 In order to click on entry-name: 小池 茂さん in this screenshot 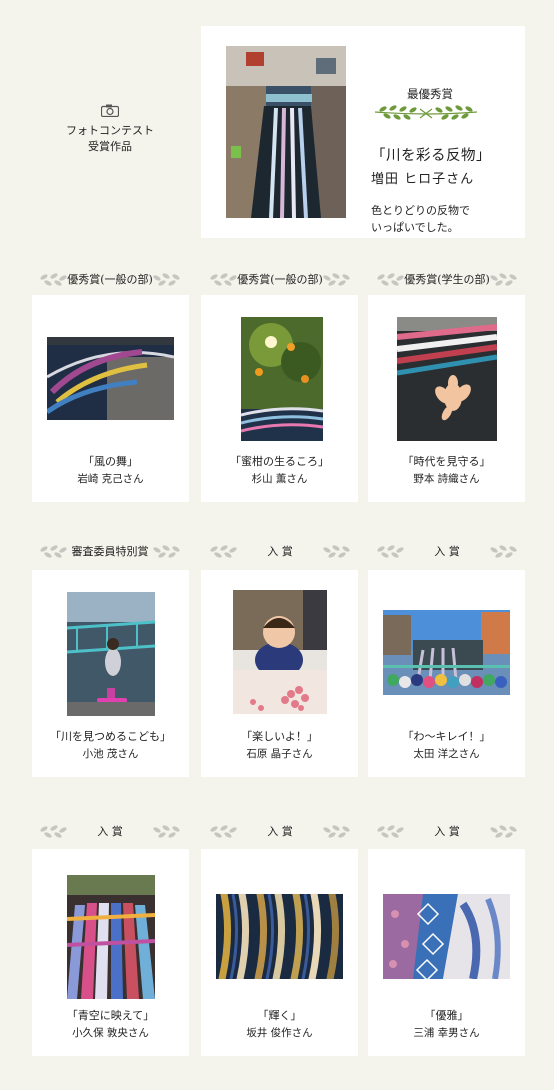, I will do `click(110, 754)`.